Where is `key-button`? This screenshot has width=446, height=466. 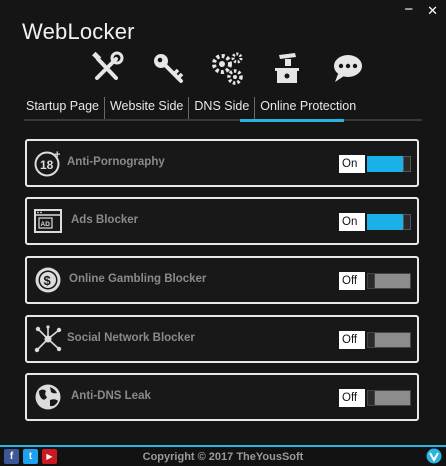
key-button is located at coordinates (168, 68).